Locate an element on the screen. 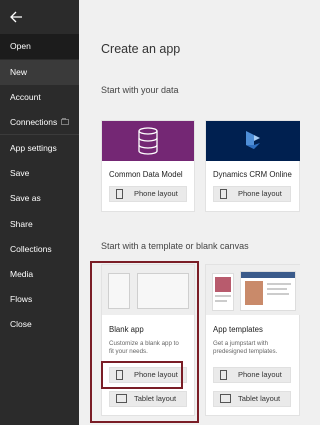 The image size is (320, 425). sidebar-item-media: Media is located at coordinates (39, 274).